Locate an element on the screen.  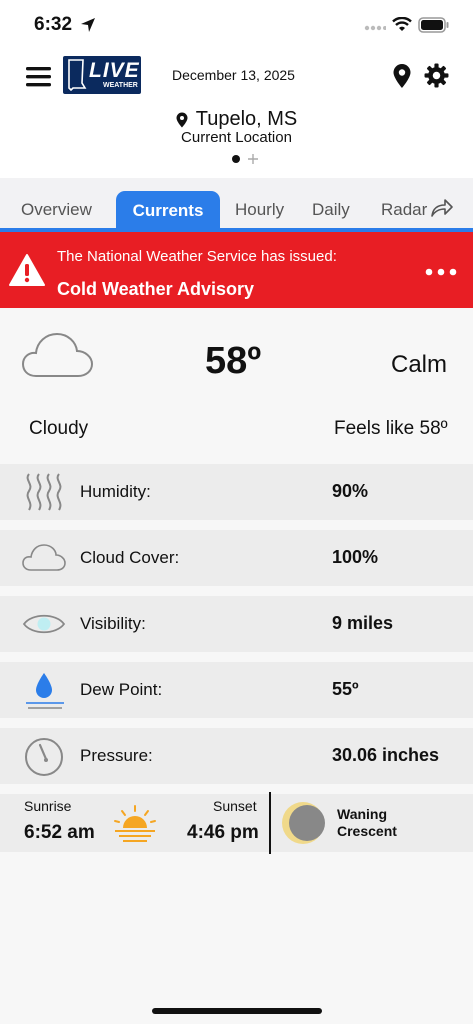
detail-value: 9 miles is located at coordinates (363, 623).